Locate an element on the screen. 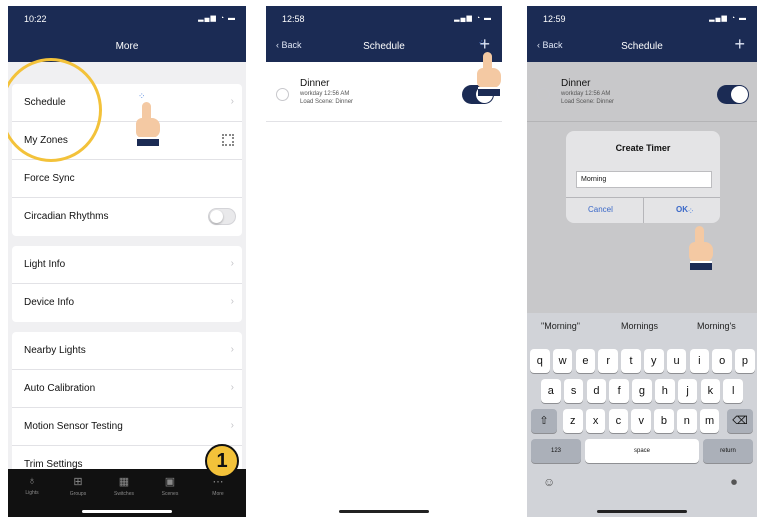 The width and height of the screenshot is (757, 517). menu-item-label: Circadian Rhythms is located at coordinates (66, 216).